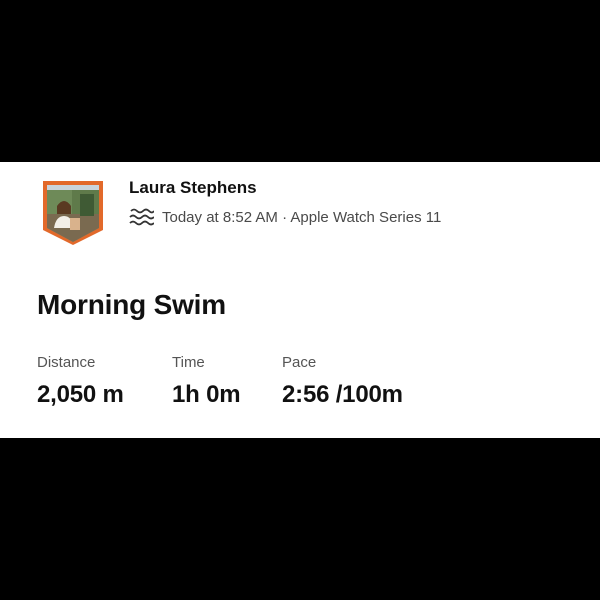  Describe the element at coordinates (299, 362) in the screenshot. I see `stat-label: Pace` at that location.